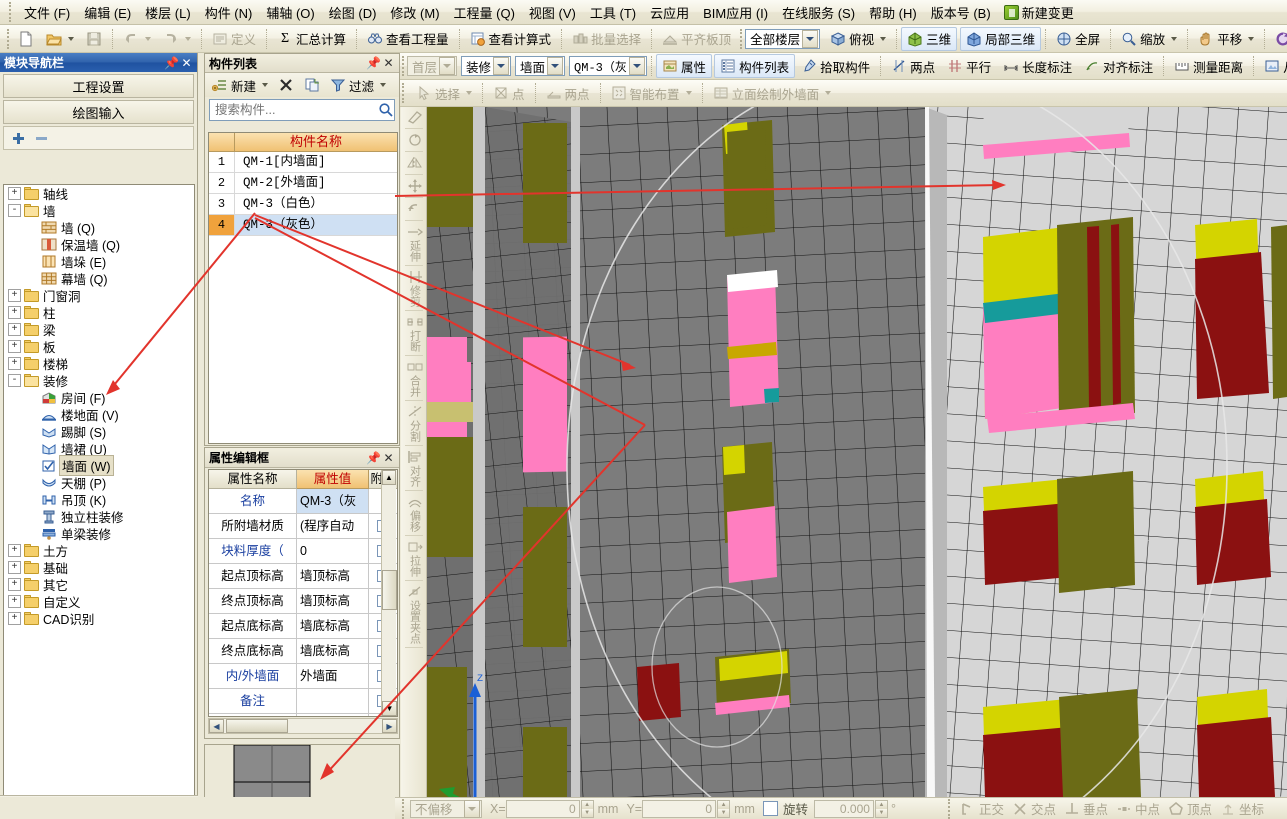 The image size is (1287, 819). Describe the element at coordinates (333, 551) in the screenshot. I see `property-row-value: 0` at that location.